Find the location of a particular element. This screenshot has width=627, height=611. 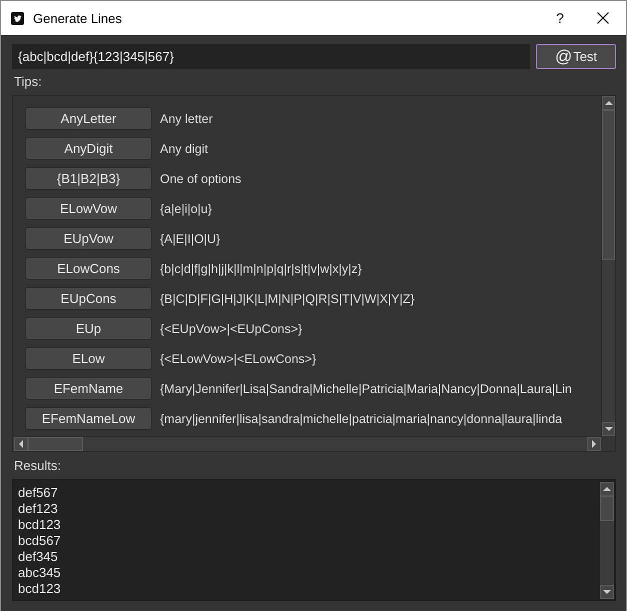

test-button: @Test is located at coordinates (576, 56).